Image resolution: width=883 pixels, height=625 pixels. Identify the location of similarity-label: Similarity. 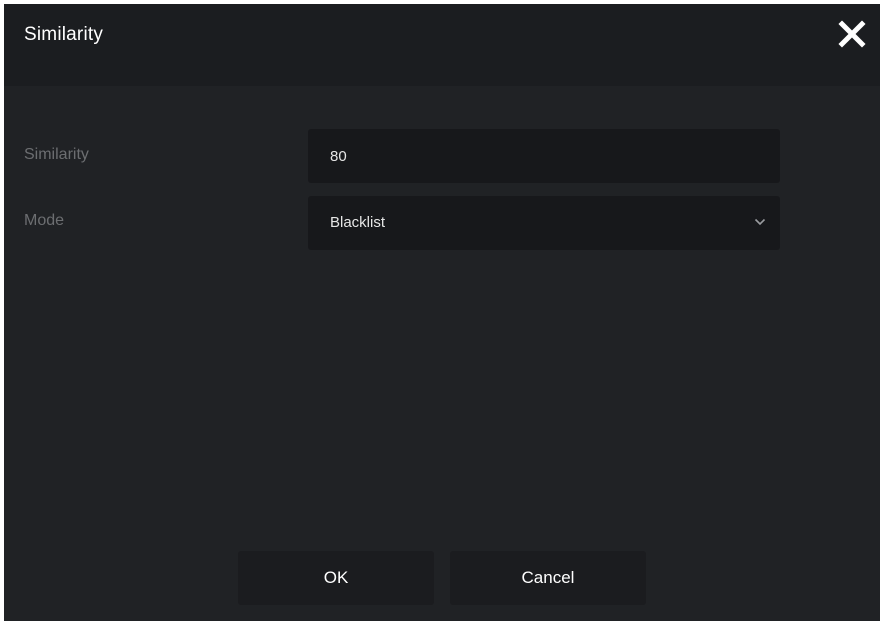
(56, 154).